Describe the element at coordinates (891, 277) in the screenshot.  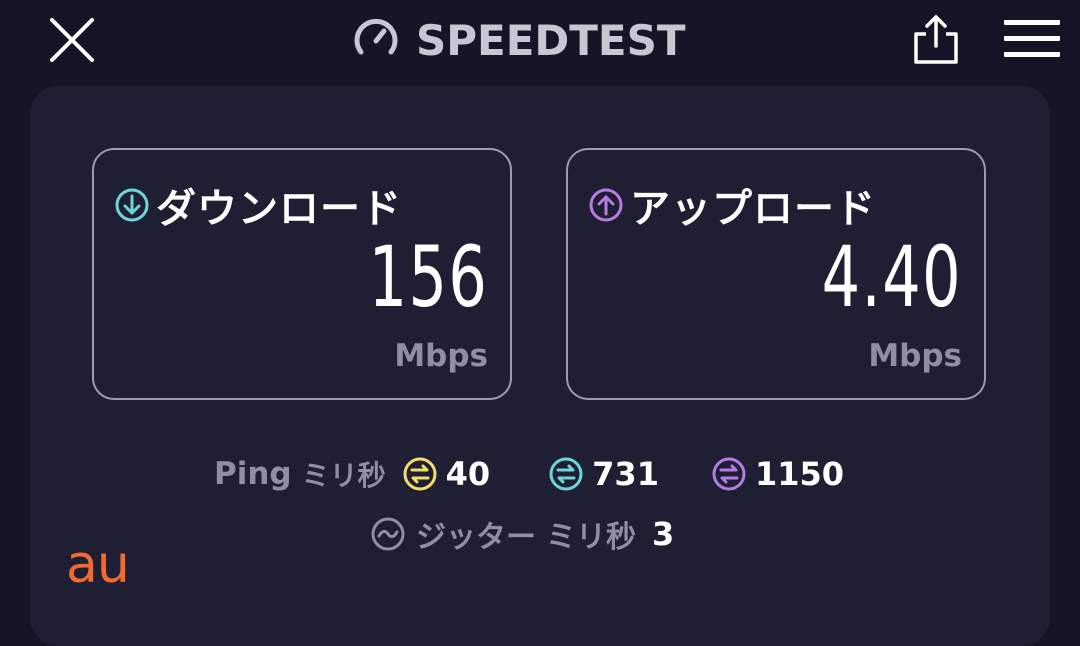
I see `upload-speed-value: 4.40` at that location.